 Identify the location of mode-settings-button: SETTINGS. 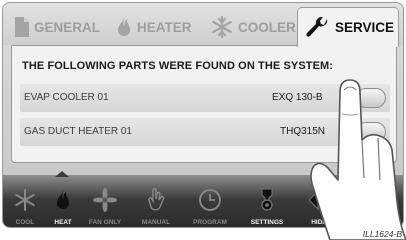
(267, 201).